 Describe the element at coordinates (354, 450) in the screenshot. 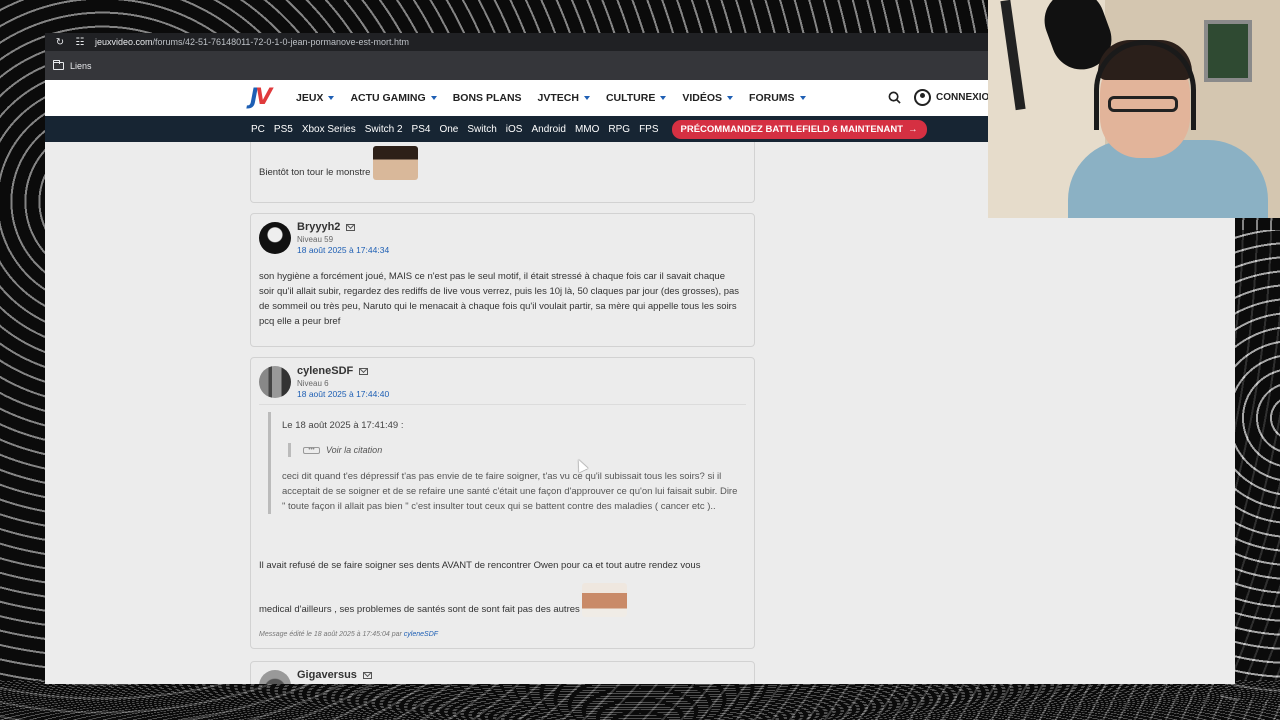

I see `see-quote-link: Voir la citation` at that location.